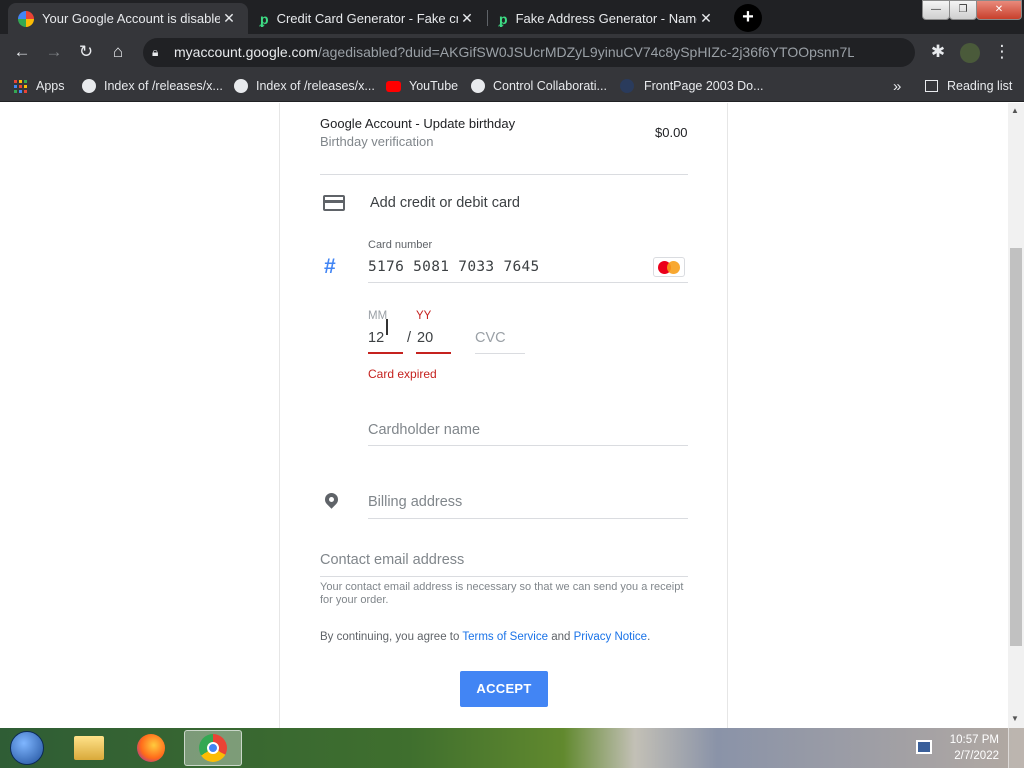 The image size is (1024, 768). Describe the element at coordinates (504, 689) in the screenshot. I see `accept-button: ACCEPT` at that location.